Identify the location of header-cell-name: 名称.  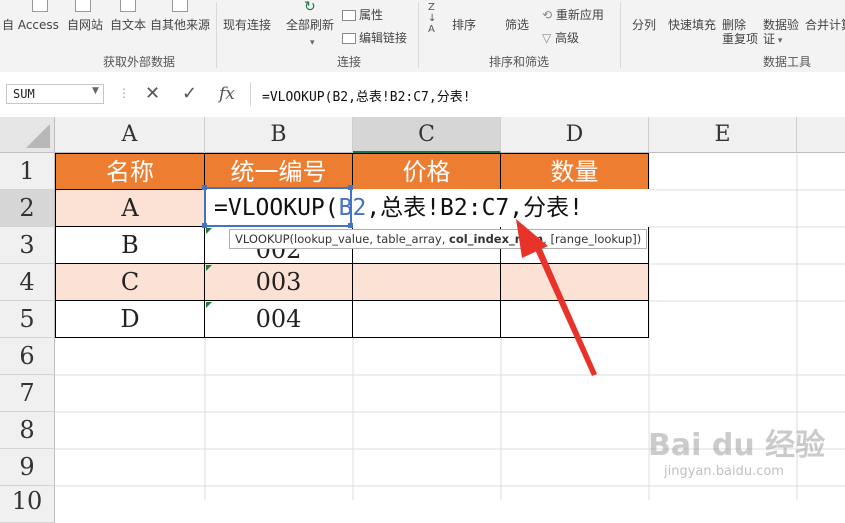
(130, 171).